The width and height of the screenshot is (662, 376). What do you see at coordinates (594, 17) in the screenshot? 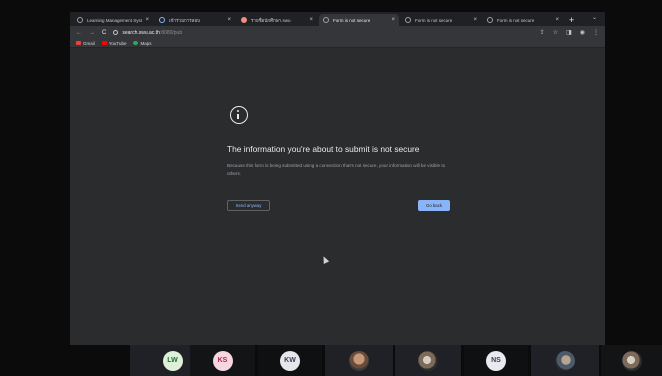
I see `tab-search-chevron-icon: ⌄` at bounding box center [594, 17].